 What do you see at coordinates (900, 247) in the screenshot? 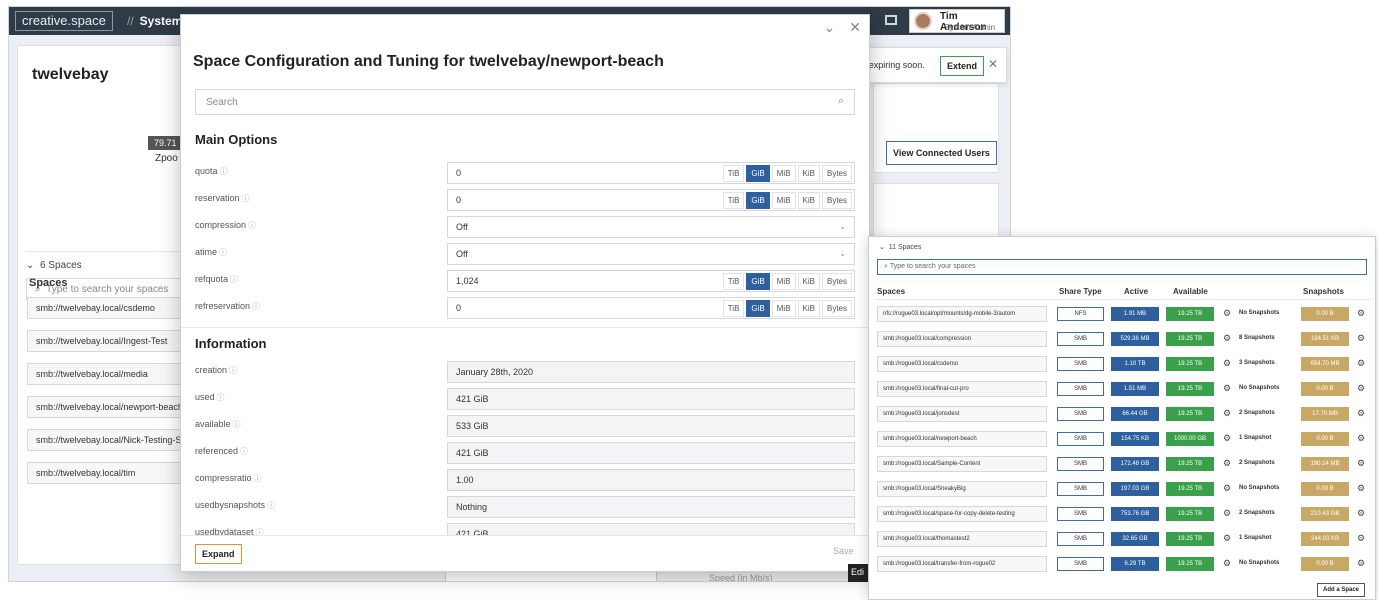
I see `spaces-toggle: ⌄ 11 Spaces` at bounding box center [900, 247].